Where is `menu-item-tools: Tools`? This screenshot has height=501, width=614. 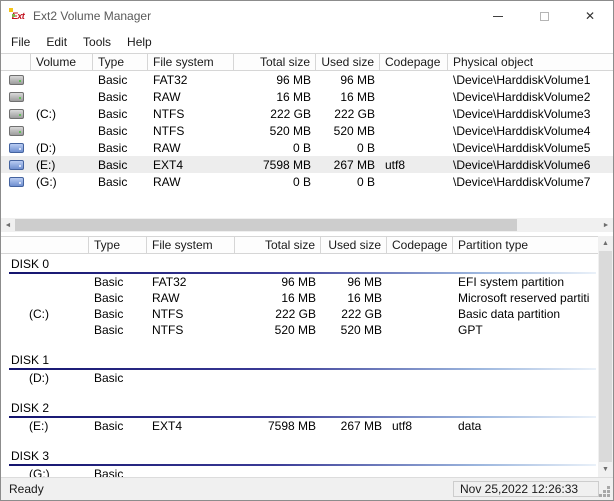 menu-item-tools: Tools is located at coordinates (97, 42).